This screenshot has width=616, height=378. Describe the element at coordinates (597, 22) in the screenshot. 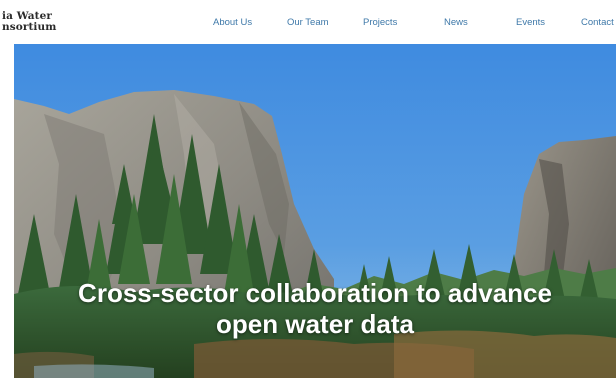

I see `nav-contact: Contact` at that location.